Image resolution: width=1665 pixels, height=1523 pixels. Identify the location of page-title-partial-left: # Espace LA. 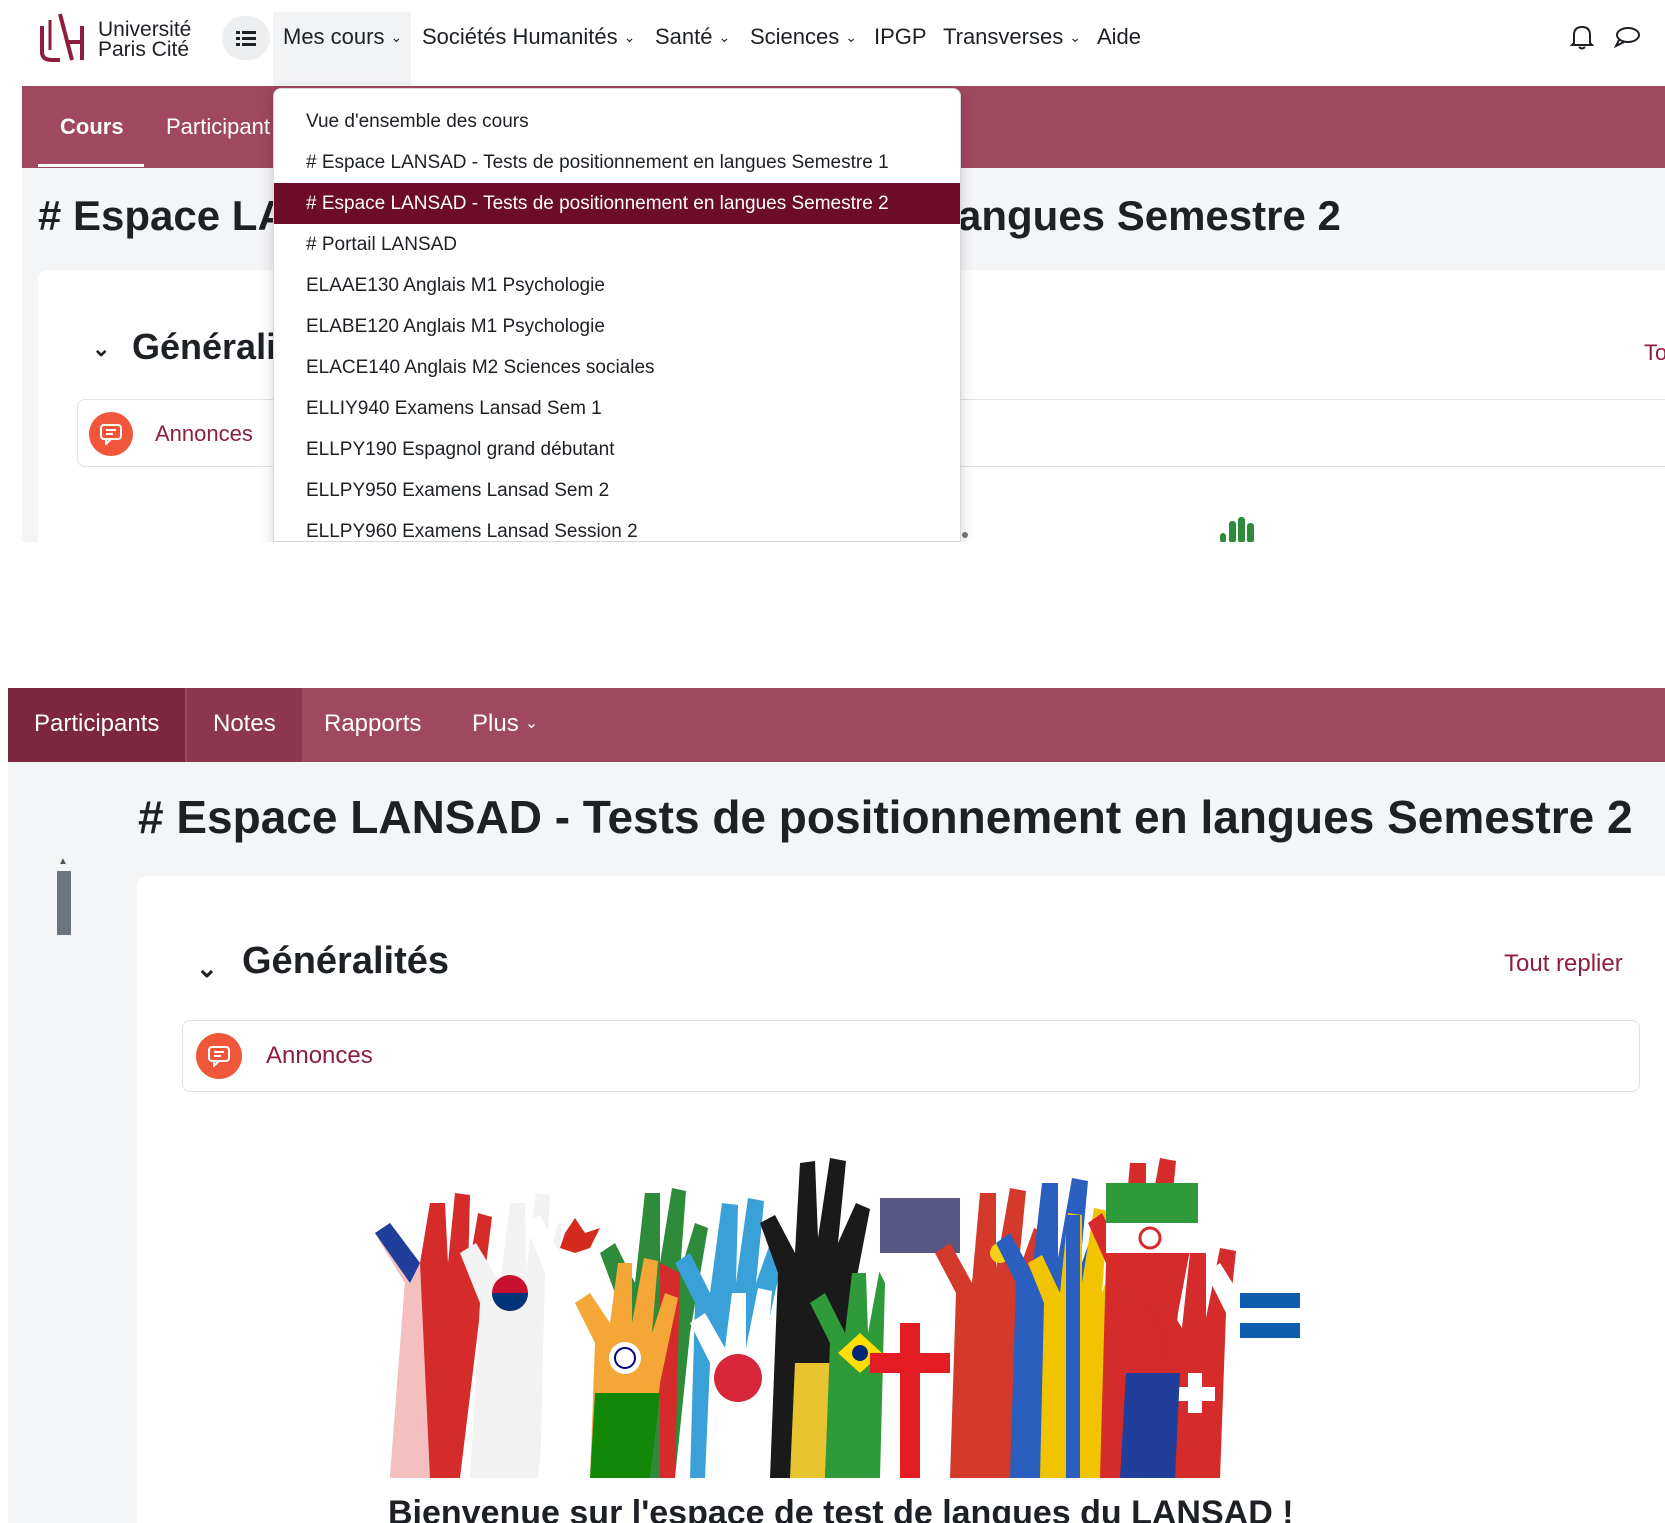
(163, 215).